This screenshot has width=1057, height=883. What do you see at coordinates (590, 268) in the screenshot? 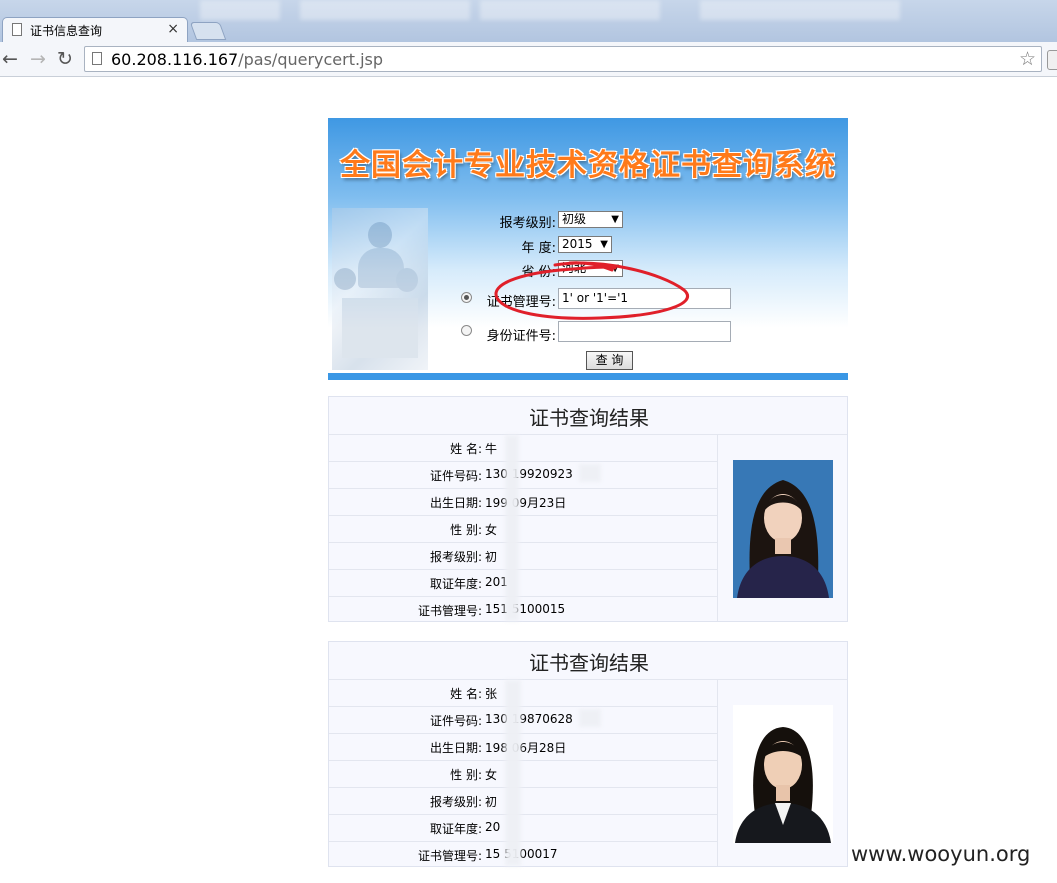
I see `province-select: 河北 ▼` at bounding box center [590, 268].